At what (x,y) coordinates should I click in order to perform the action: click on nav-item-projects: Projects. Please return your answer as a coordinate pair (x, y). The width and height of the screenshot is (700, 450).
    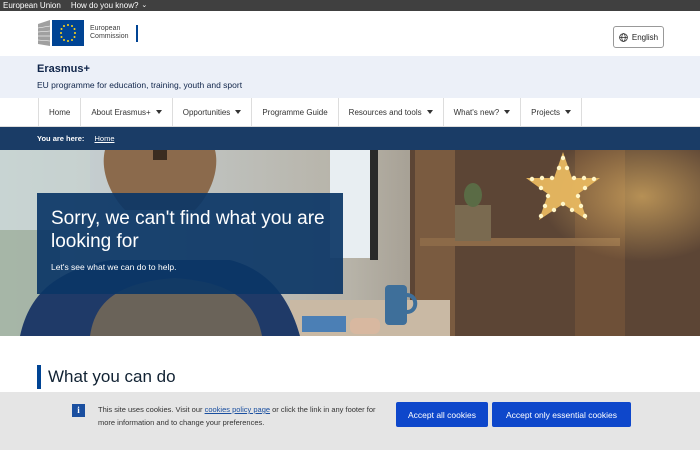
    Looking at the image, I should click on (552, 112).